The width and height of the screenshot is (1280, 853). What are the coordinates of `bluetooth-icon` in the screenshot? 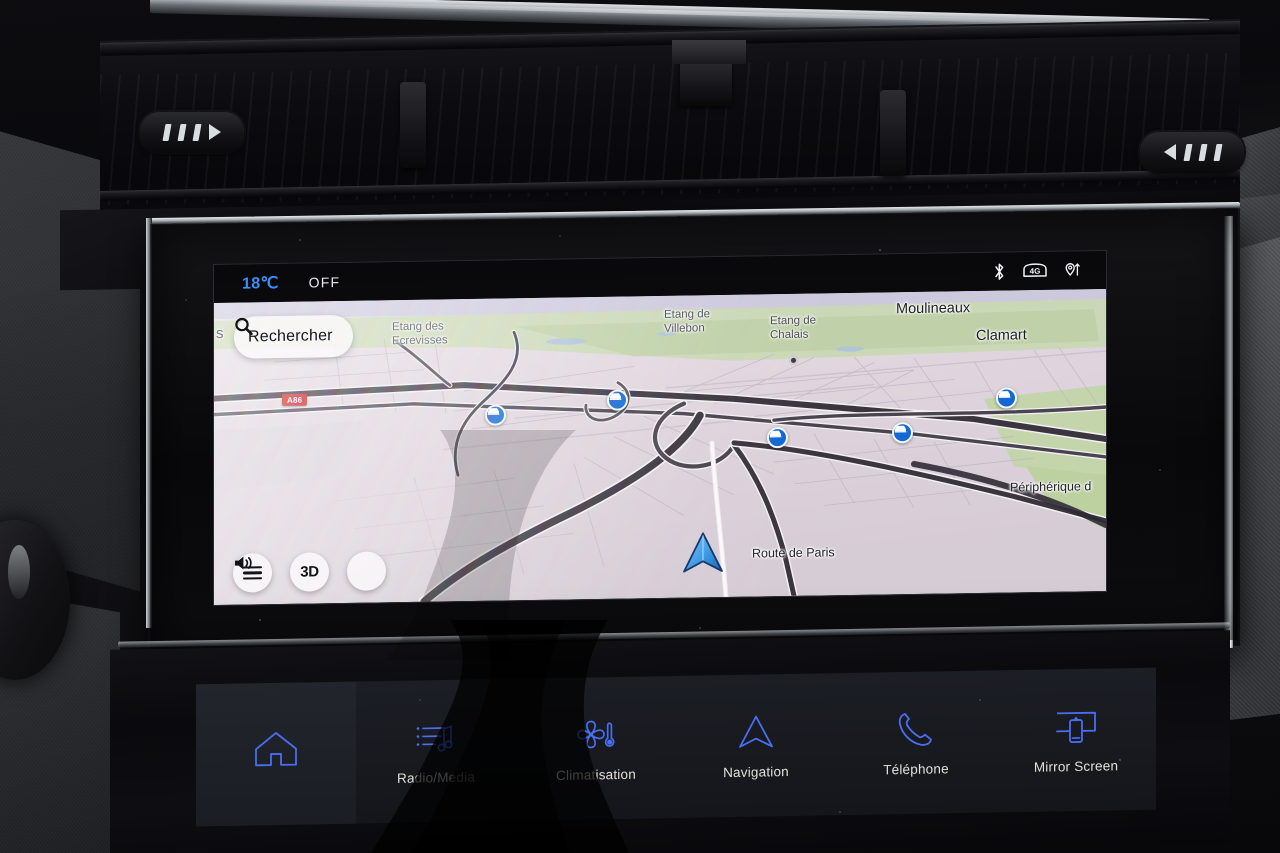 It's located at (999, 271).